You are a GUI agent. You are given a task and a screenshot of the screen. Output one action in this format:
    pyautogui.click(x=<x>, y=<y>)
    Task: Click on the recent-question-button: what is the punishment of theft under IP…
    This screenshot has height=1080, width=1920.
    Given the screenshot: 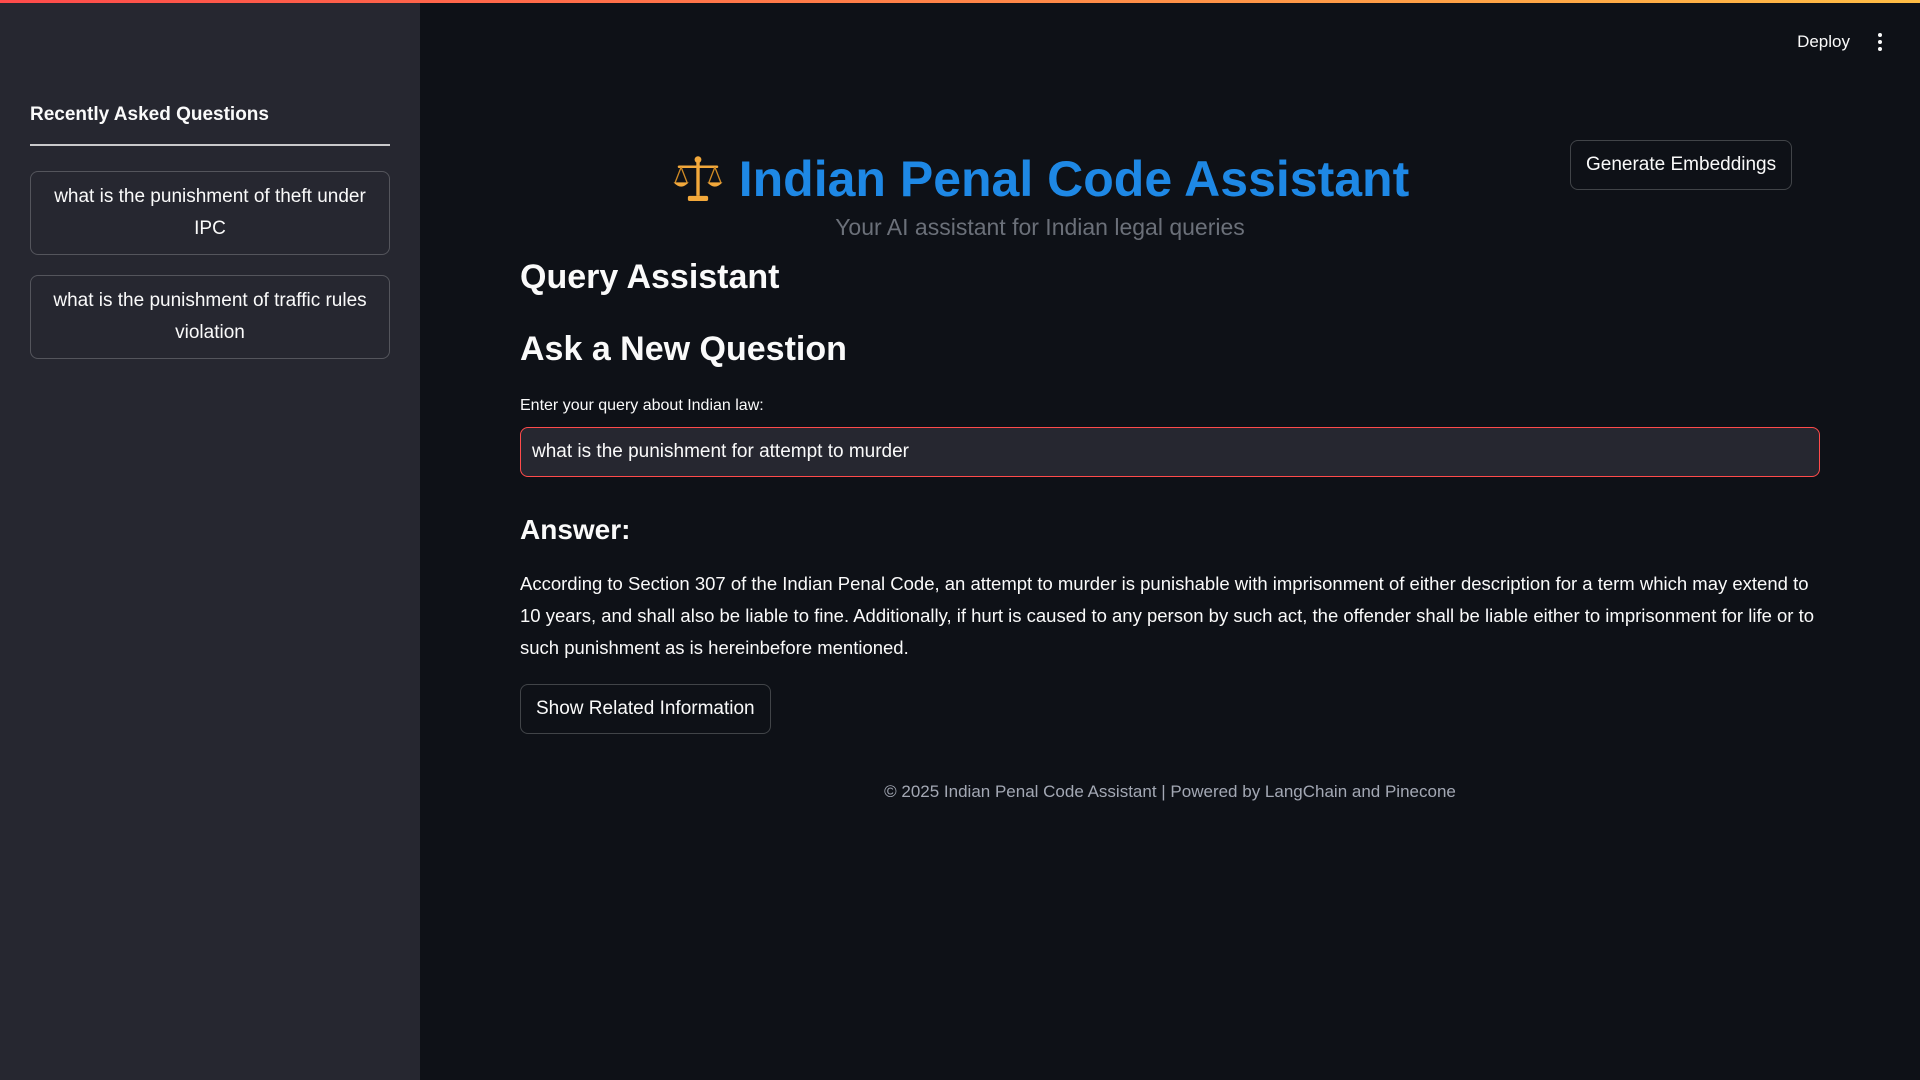 What is the action you would take?
    pyautogui.click(x=210, y=213)
    